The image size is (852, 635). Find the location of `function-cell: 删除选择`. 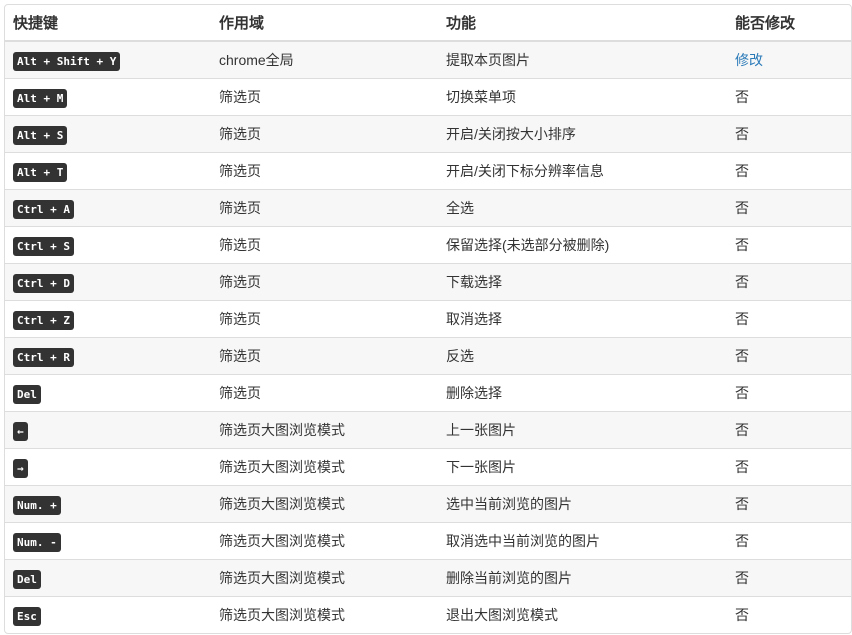

function-cell: 删除选择 is located at coordinates (582, 393).